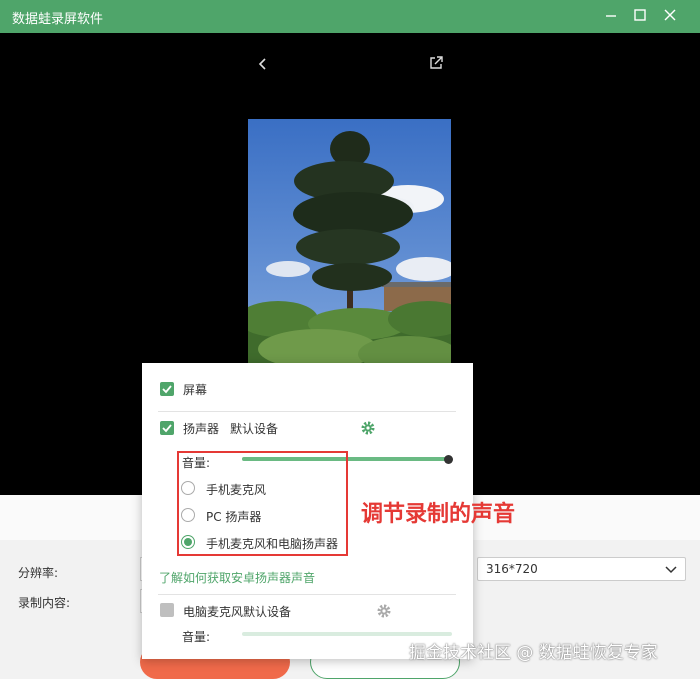 The image size is (700, 679). Describe the element at coordinates (262, 503) in the screenshot. I see `annotation-highlight-box` at that location.